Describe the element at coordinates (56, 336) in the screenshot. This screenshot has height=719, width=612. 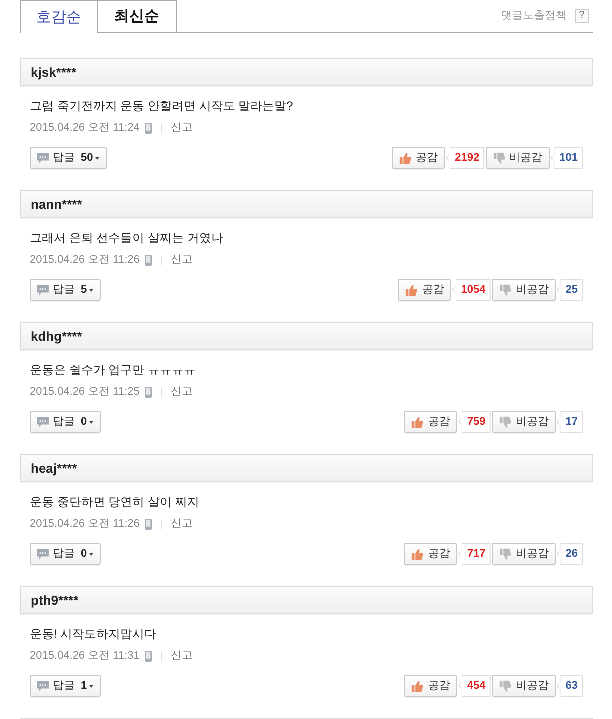
I see `username: kdhg****` at that location.